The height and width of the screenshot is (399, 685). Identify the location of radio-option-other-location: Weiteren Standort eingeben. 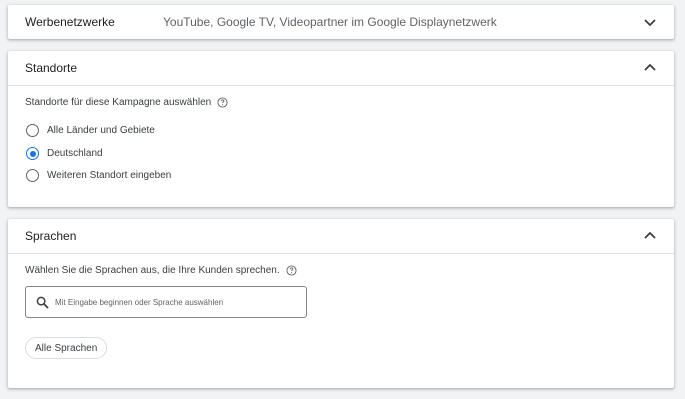
(98, 175).